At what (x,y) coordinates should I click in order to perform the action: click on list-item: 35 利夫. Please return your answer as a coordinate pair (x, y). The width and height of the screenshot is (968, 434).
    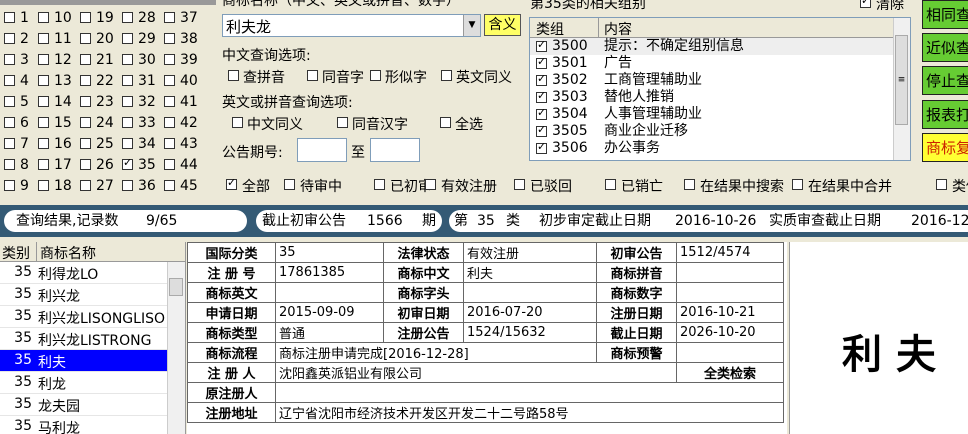
    Looking at the image, I should click on (83, 361).